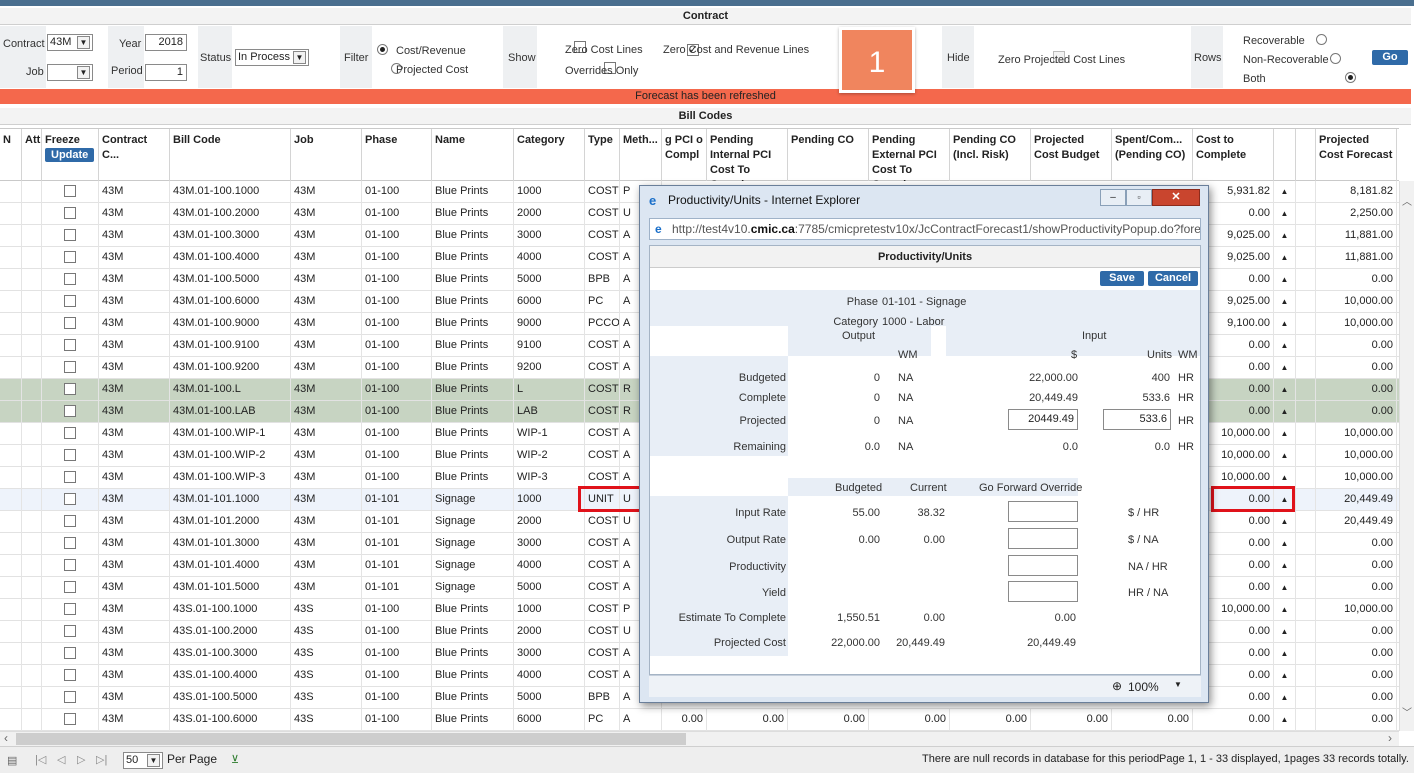 The width and height of the screenshot is (1414, 773). What do you see at coordinates (684, 155) in the screenshot?
I see `col-header-pending-pci: g PCI o Compl` at bounding box center [684, 155].